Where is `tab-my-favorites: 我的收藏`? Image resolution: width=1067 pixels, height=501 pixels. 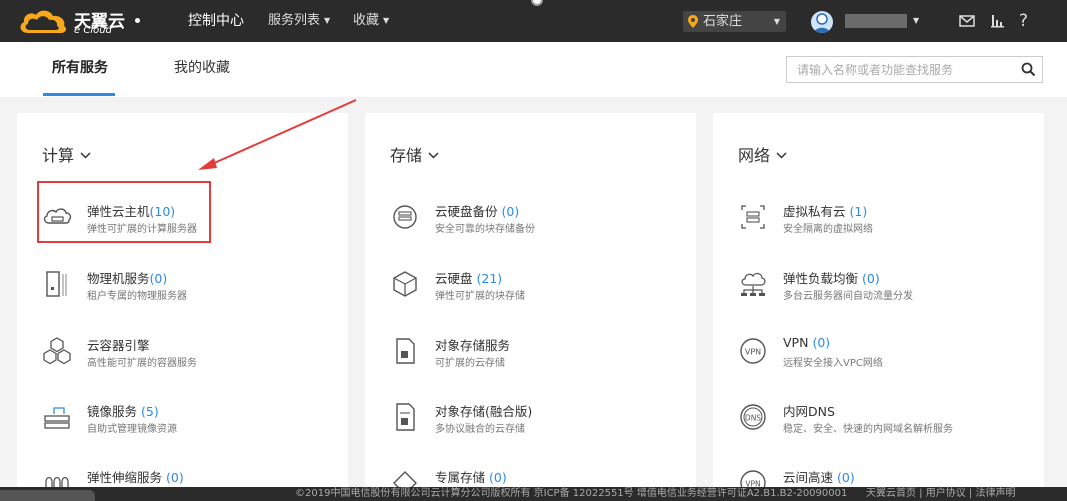 tab-my-favorites: 我的收藏 is located at coordinates (202, 69).